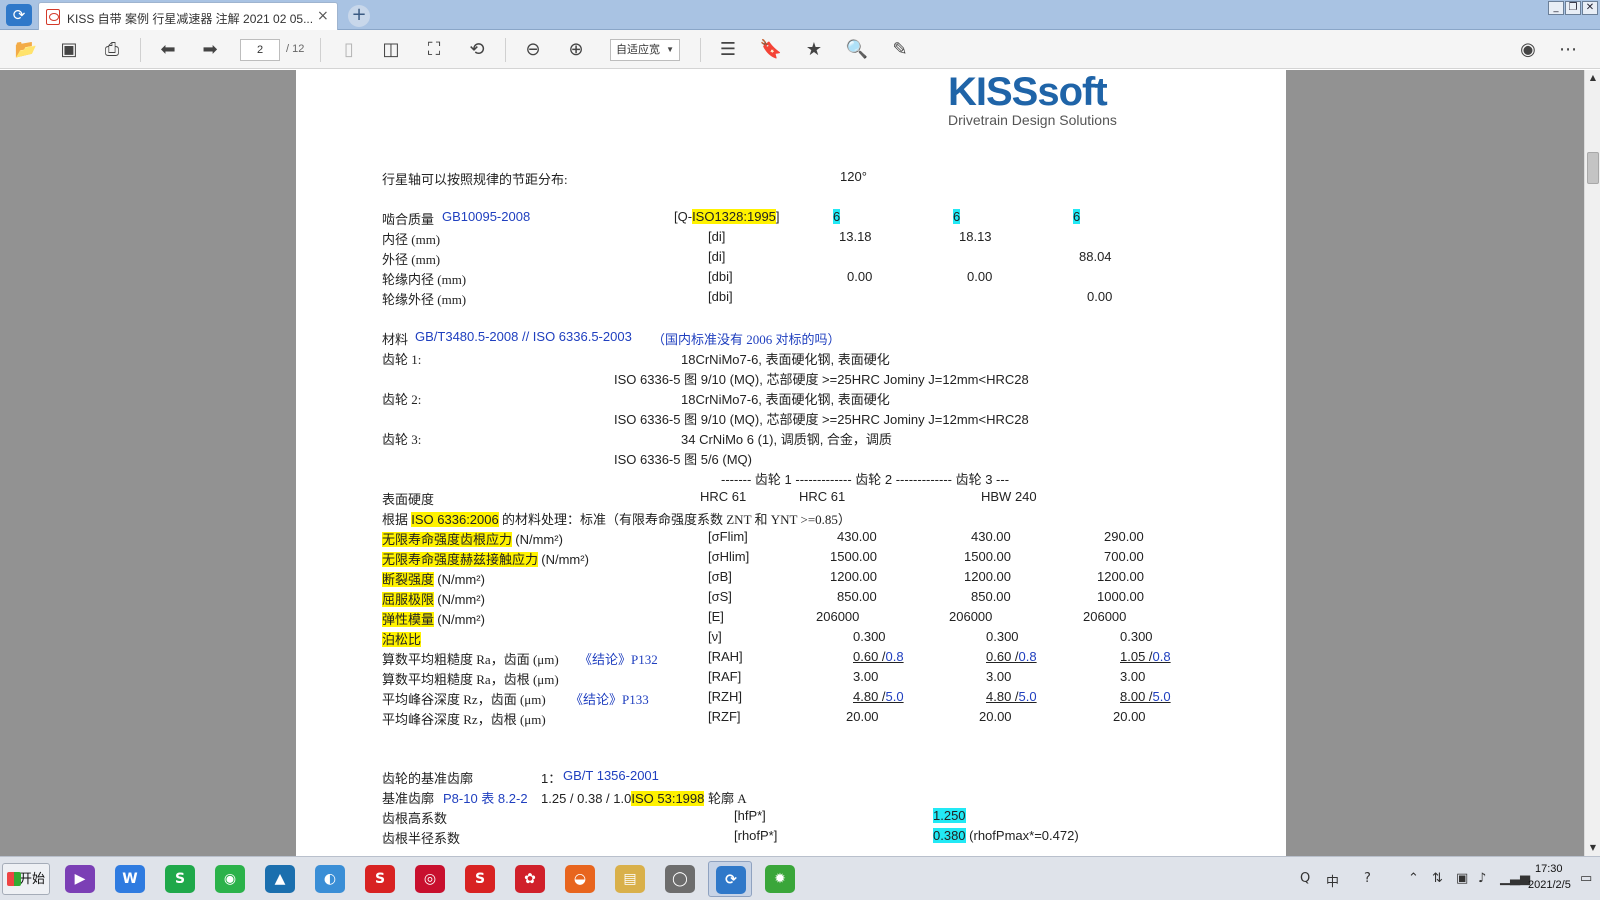  Describe the element at coordinates (1593, 168) in the screenshot. I see `scrollbar-thumb` at that location.